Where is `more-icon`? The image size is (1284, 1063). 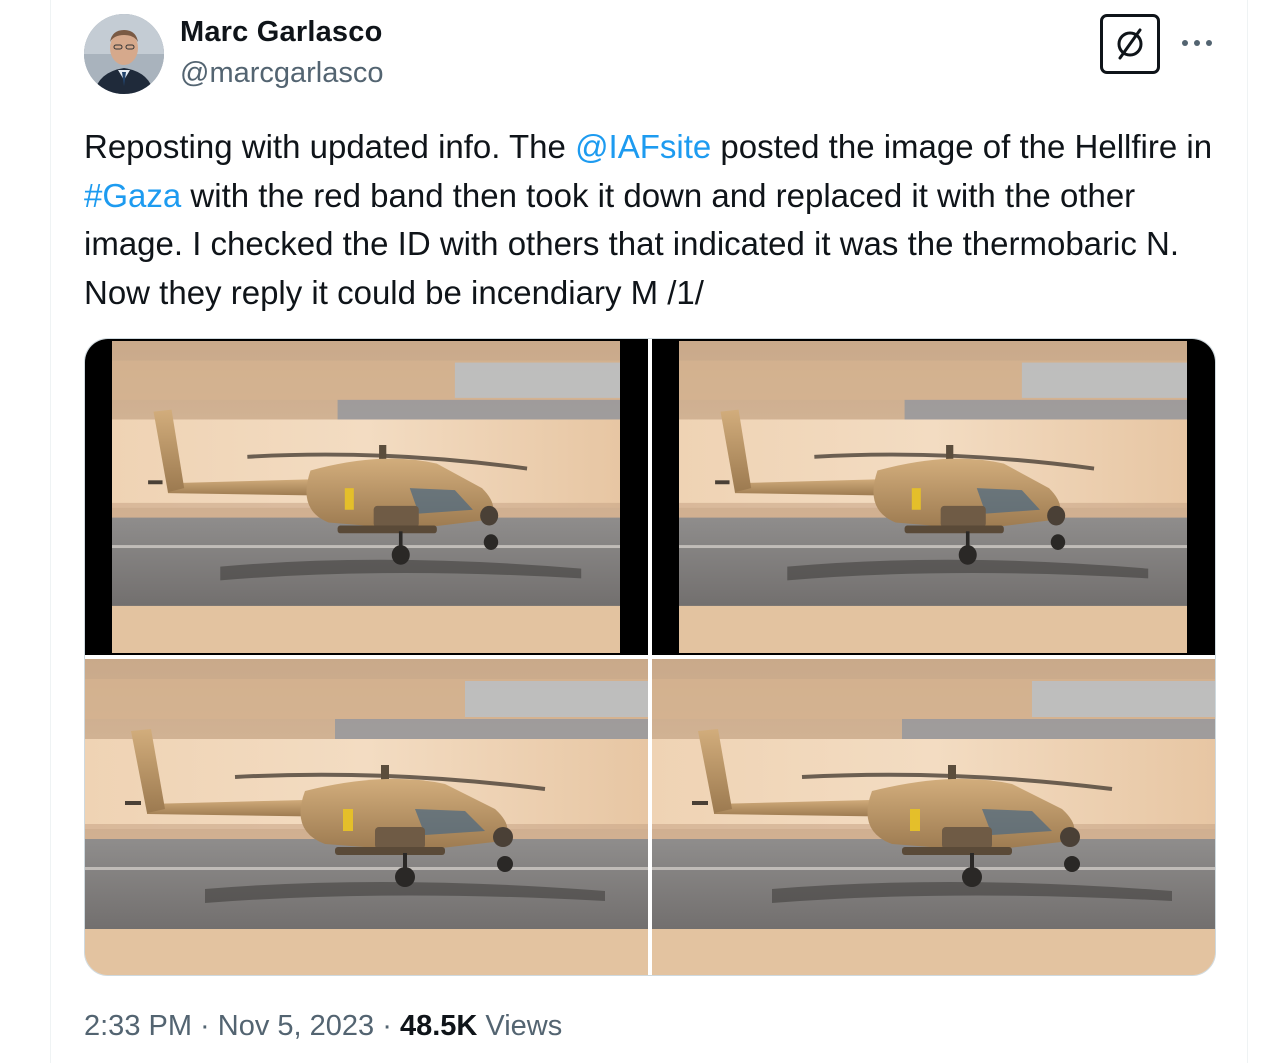
more-icon is located at coordinates (1197, 43).